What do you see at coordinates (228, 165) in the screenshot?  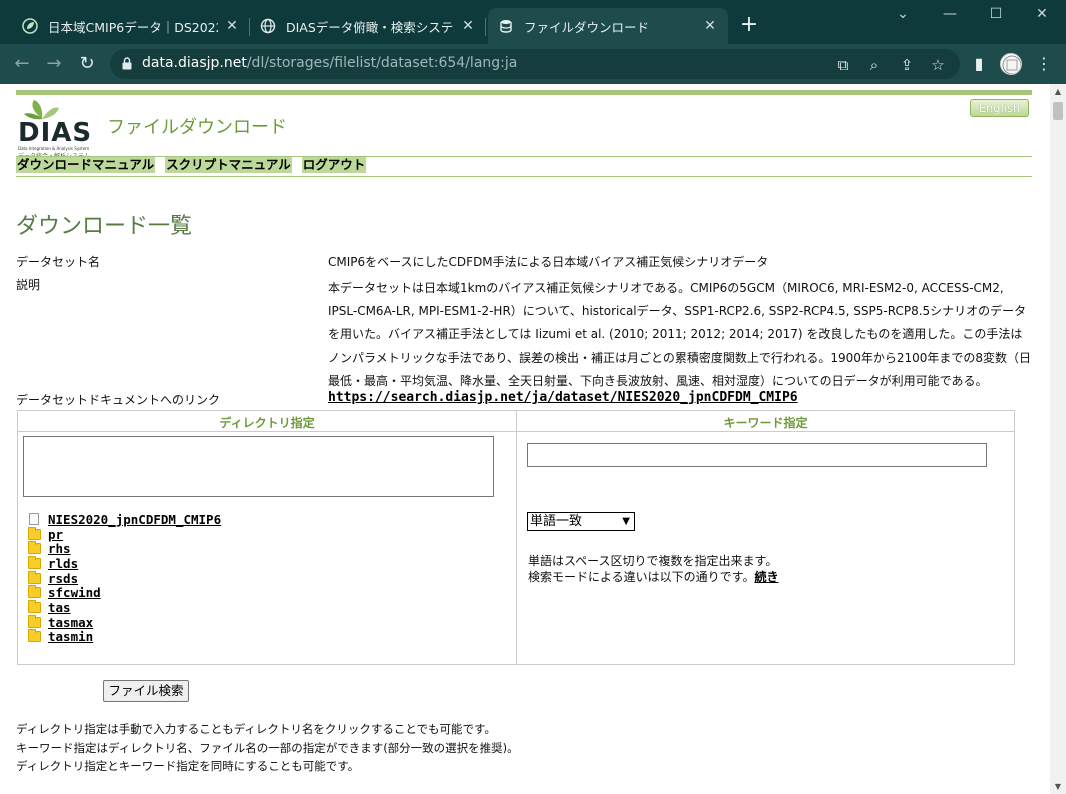 I see `nav-script-manual: スクリプトマニュアル` at bounding box center [228, 165].